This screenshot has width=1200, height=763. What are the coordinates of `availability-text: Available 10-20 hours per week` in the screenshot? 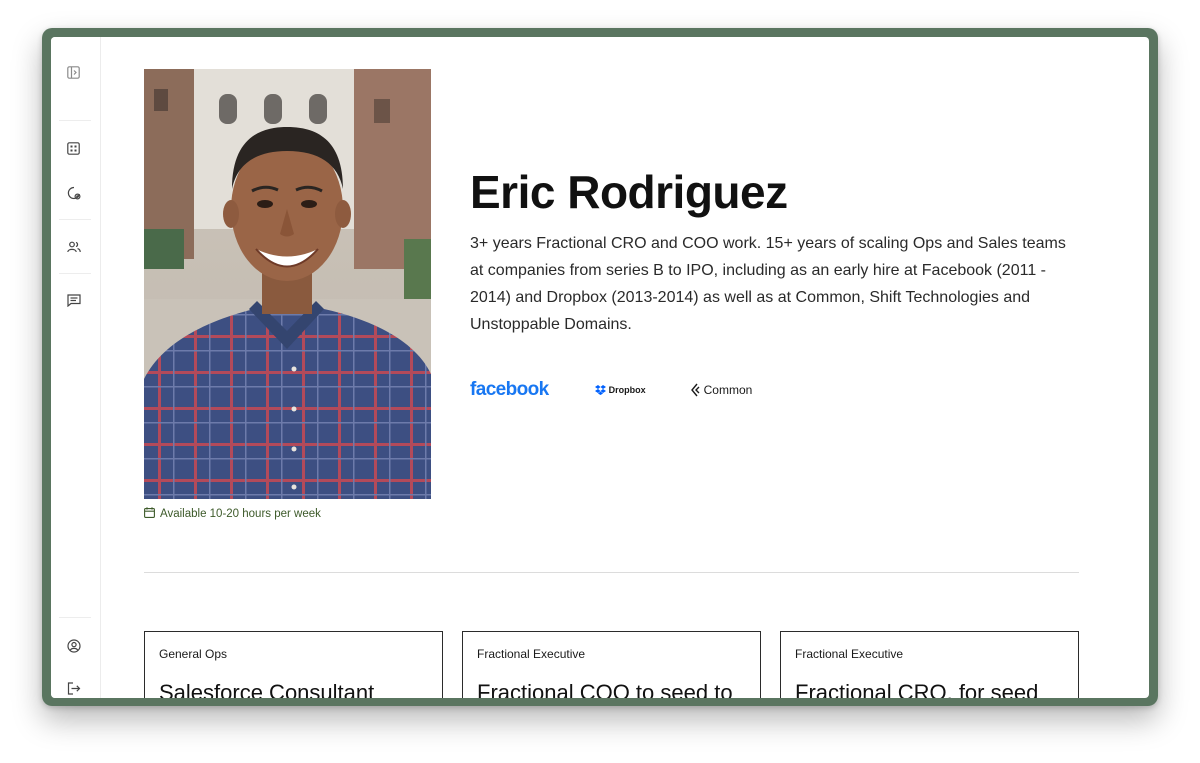 It's located at (240, 514).